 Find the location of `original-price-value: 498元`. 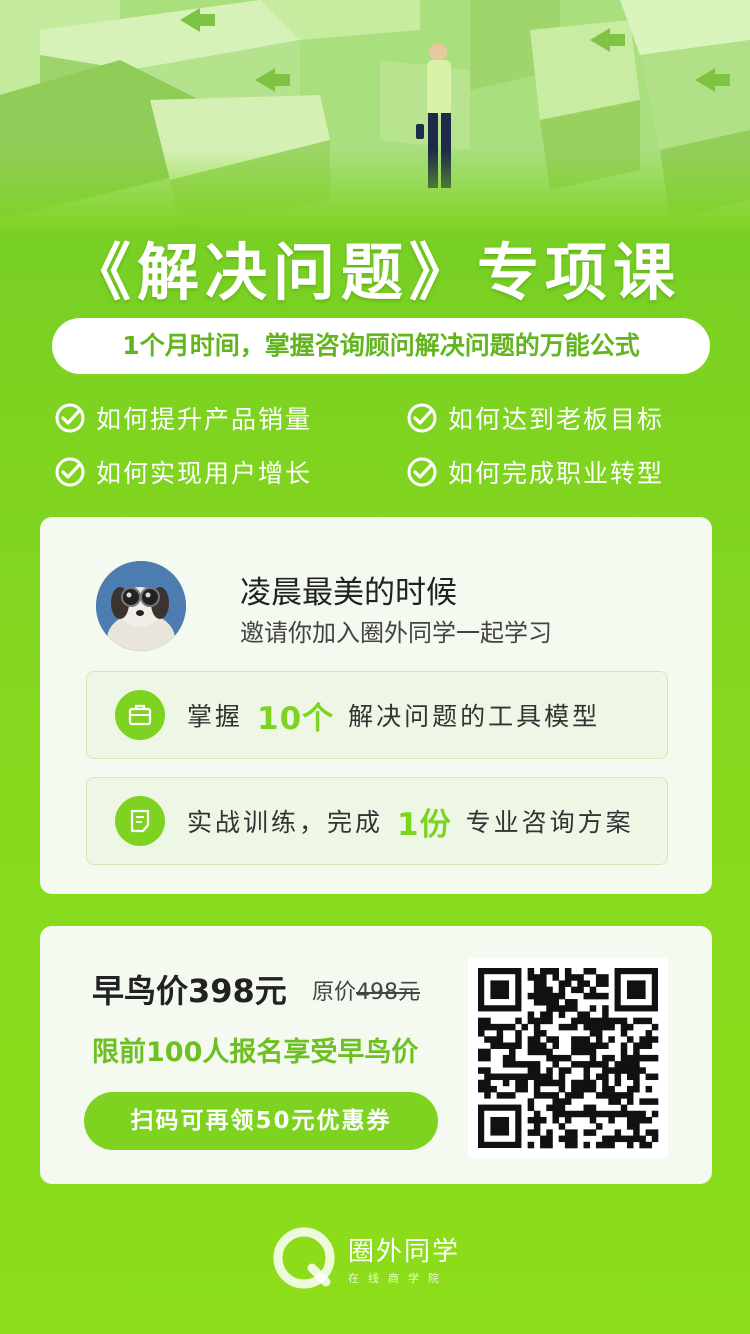

original-price-value: 498元 is located at coordinates (388, 992).